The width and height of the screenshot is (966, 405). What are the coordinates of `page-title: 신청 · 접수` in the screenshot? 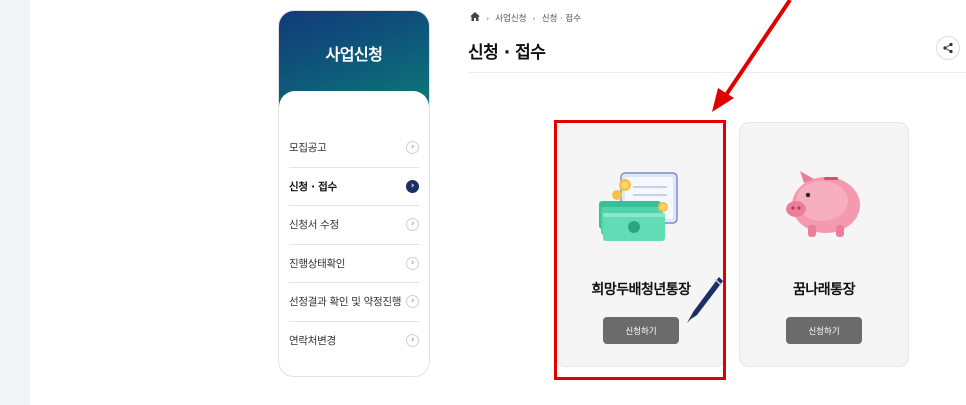 It's located at (507, 53).